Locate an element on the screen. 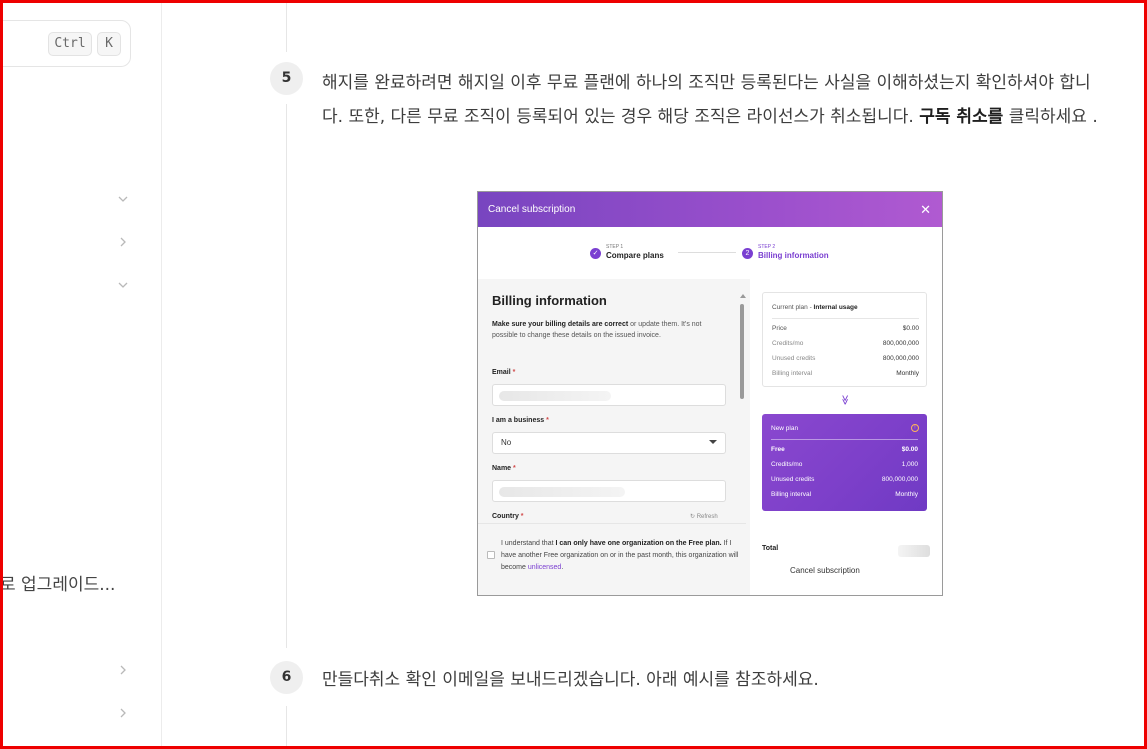 The width and height of the screenshot is (1147, 749). step-number-badge: 5 is located at coordinates (286, 78).